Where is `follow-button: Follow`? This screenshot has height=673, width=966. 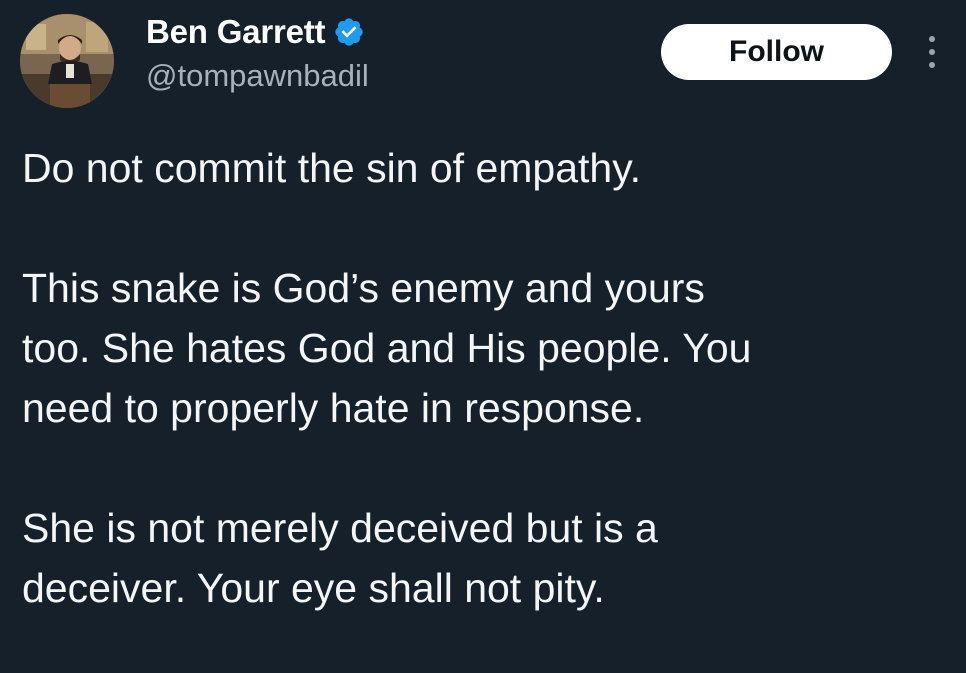 follow-button: Follow is located at coordinates (776, 52).